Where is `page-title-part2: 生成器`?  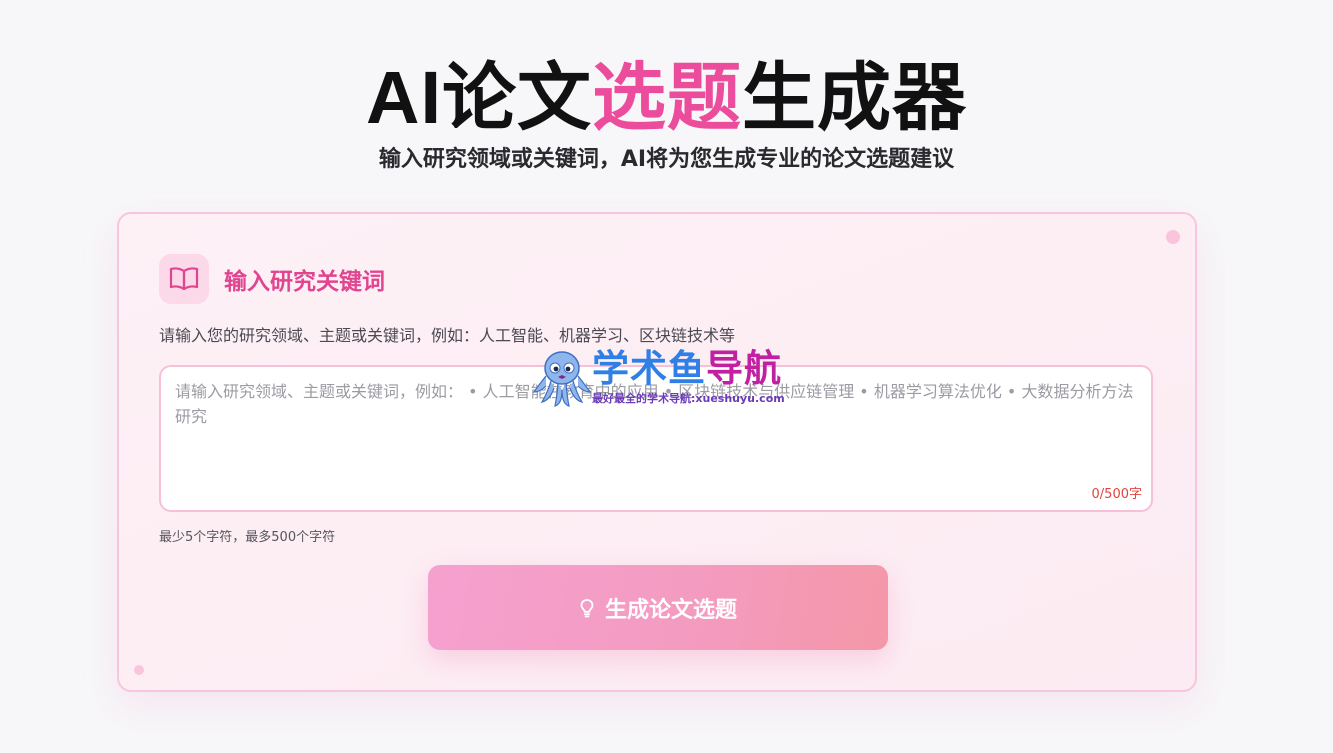
page-title-part2: 生成器 is located at coordinates (854, 97).